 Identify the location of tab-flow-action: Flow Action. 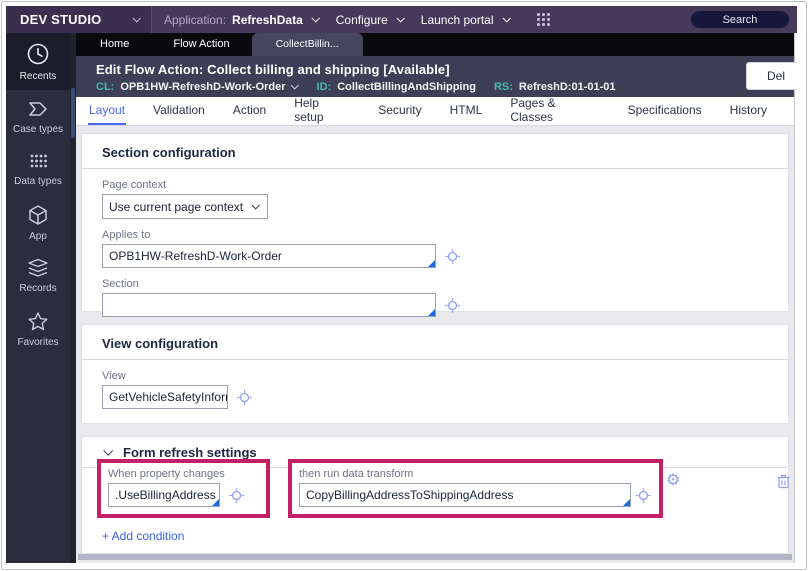
(201, 44).